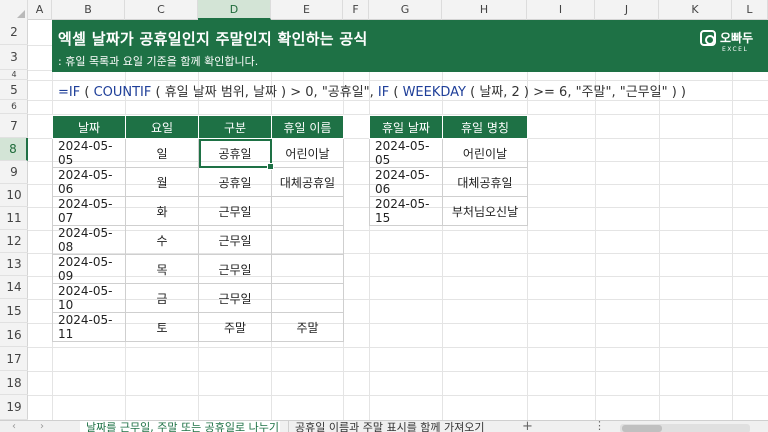 The width and height of the screenshot is (768, 432). I want to click on cell-date: 2024-05-09, so click(89, 269).